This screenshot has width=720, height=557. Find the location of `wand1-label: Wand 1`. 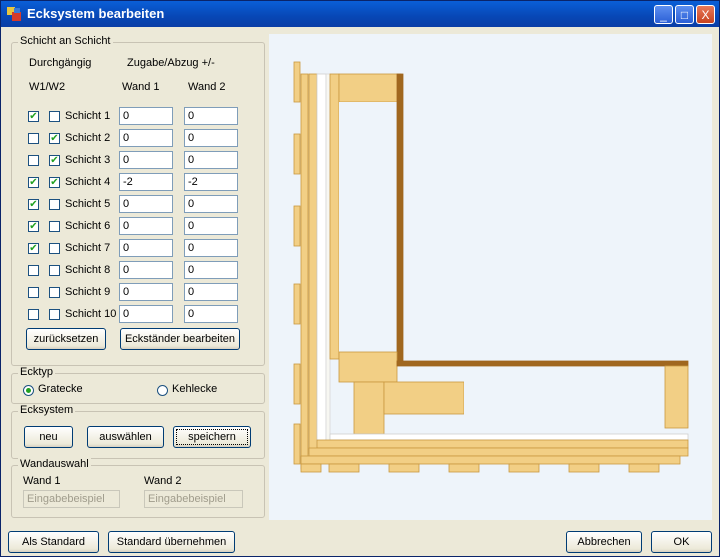

wand1-label: Wand 1 is located at coordinates (42, 481).